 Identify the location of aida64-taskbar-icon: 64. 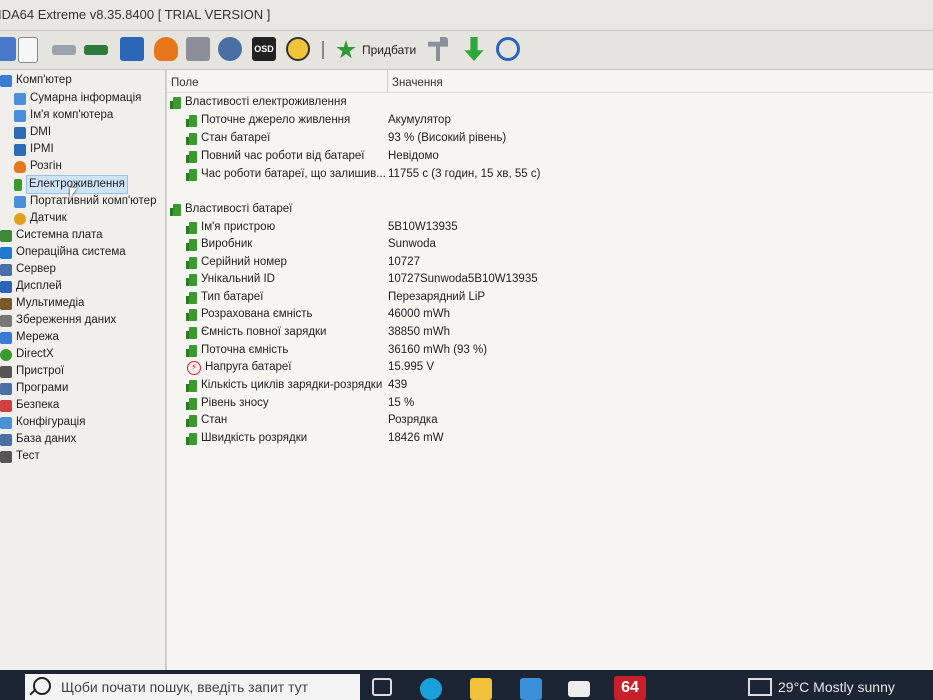
(630, 688).